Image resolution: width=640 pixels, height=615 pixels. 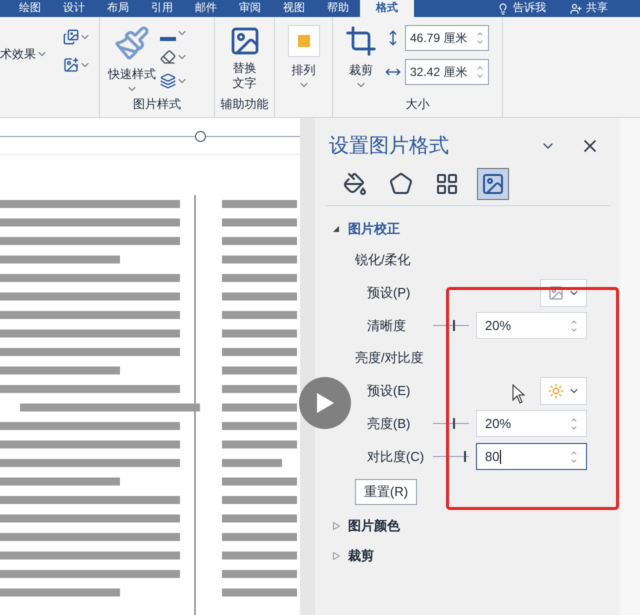 What do you see at coordinates (338, 8) in the screenshot?
I see `ribbon-tab: 帮助` at bounding box center [338, 8].